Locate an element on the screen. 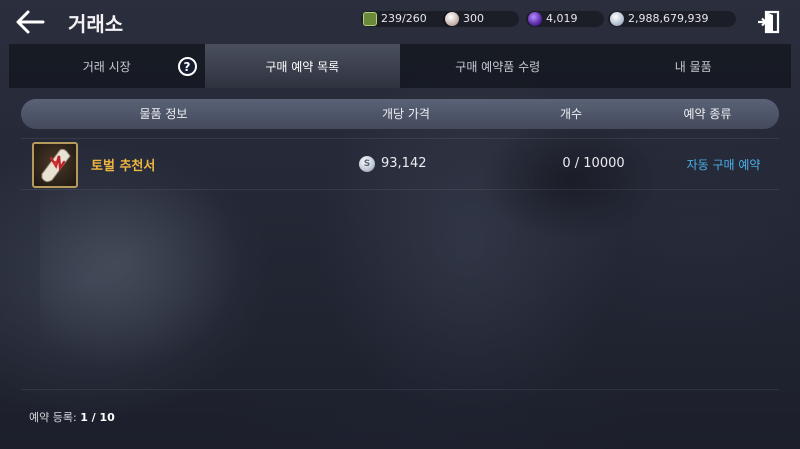 Image resolution: width=800 pixels, height=449 pixels. tab-label: 거래 시장 is located at coordinates (106, 66).